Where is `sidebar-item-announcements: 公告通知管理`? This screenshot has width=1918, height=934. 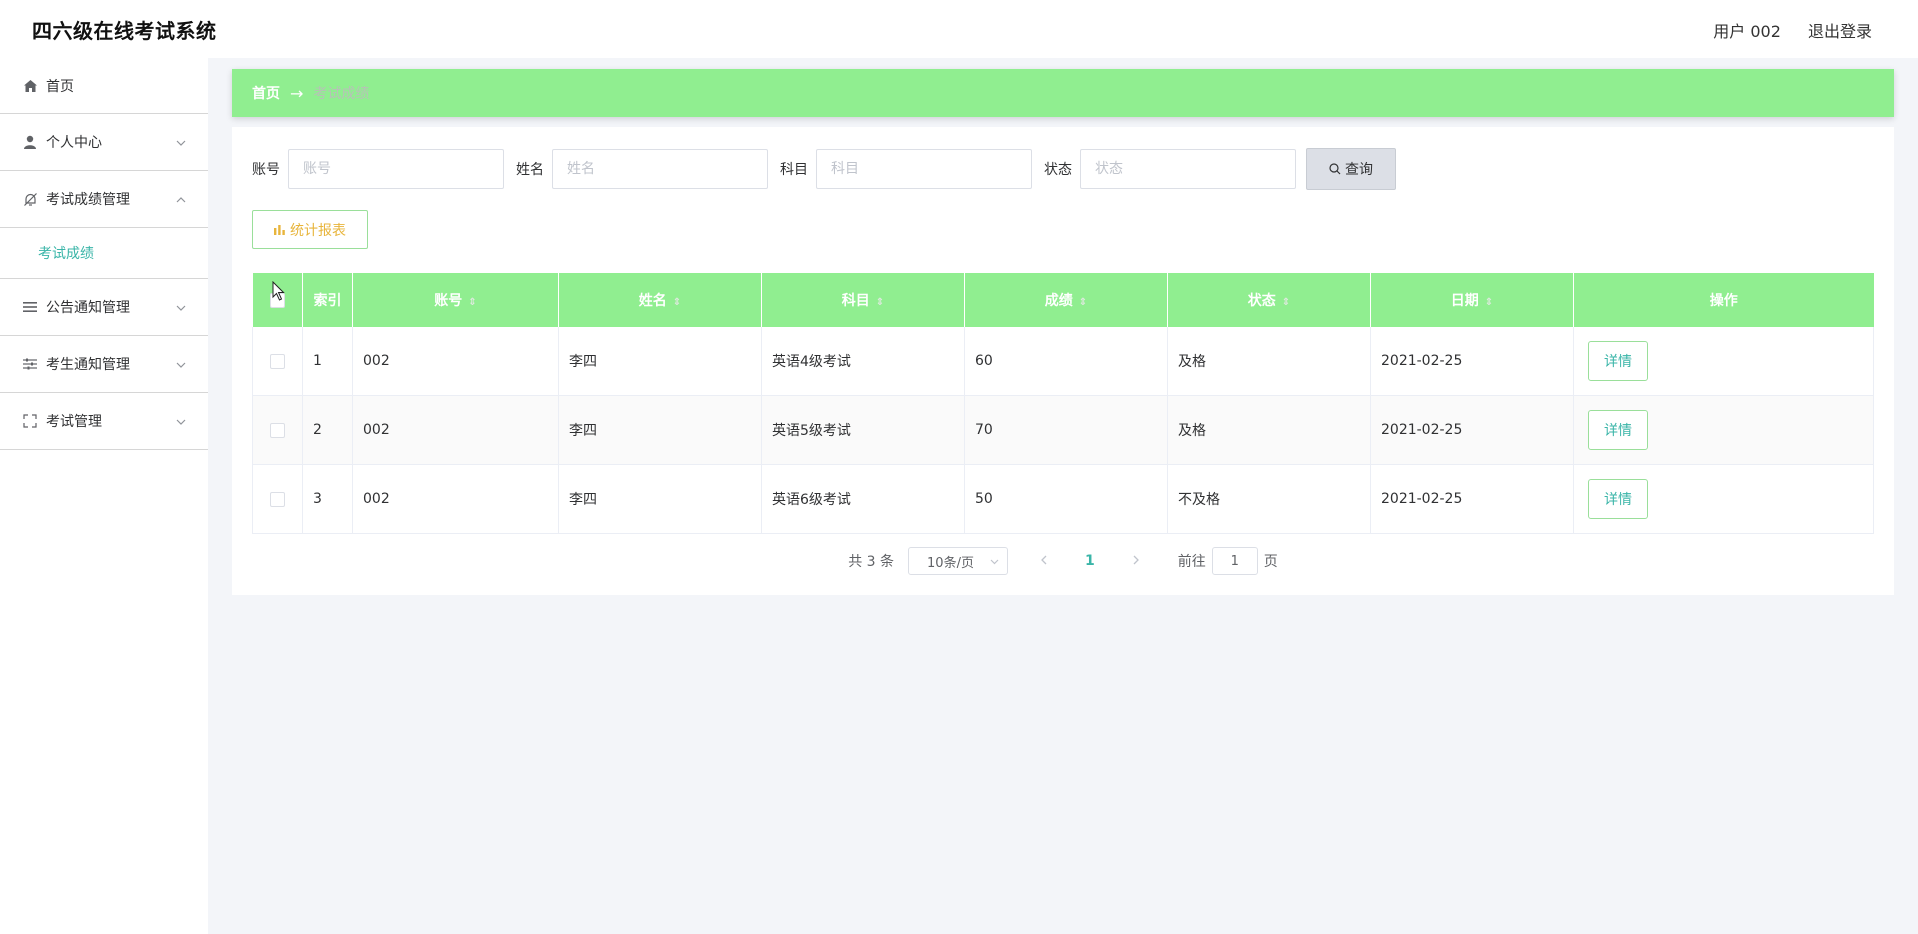
sidebar-item-announcements: 公告通知管理 is located at coordinates (104, 307).